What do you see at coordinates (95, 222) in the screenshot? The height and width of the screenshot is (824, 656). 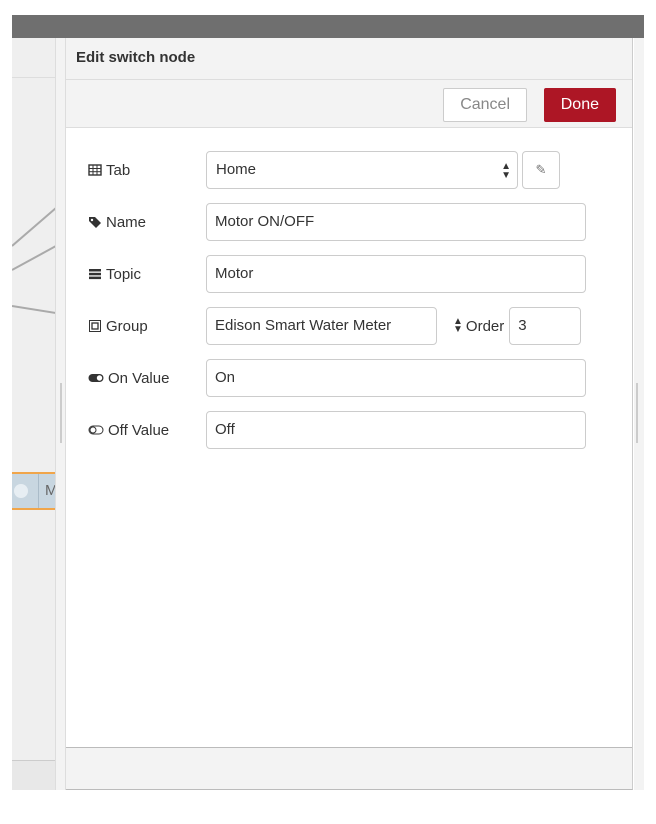 I see `tag-icon` at bounding box center [95, 222].